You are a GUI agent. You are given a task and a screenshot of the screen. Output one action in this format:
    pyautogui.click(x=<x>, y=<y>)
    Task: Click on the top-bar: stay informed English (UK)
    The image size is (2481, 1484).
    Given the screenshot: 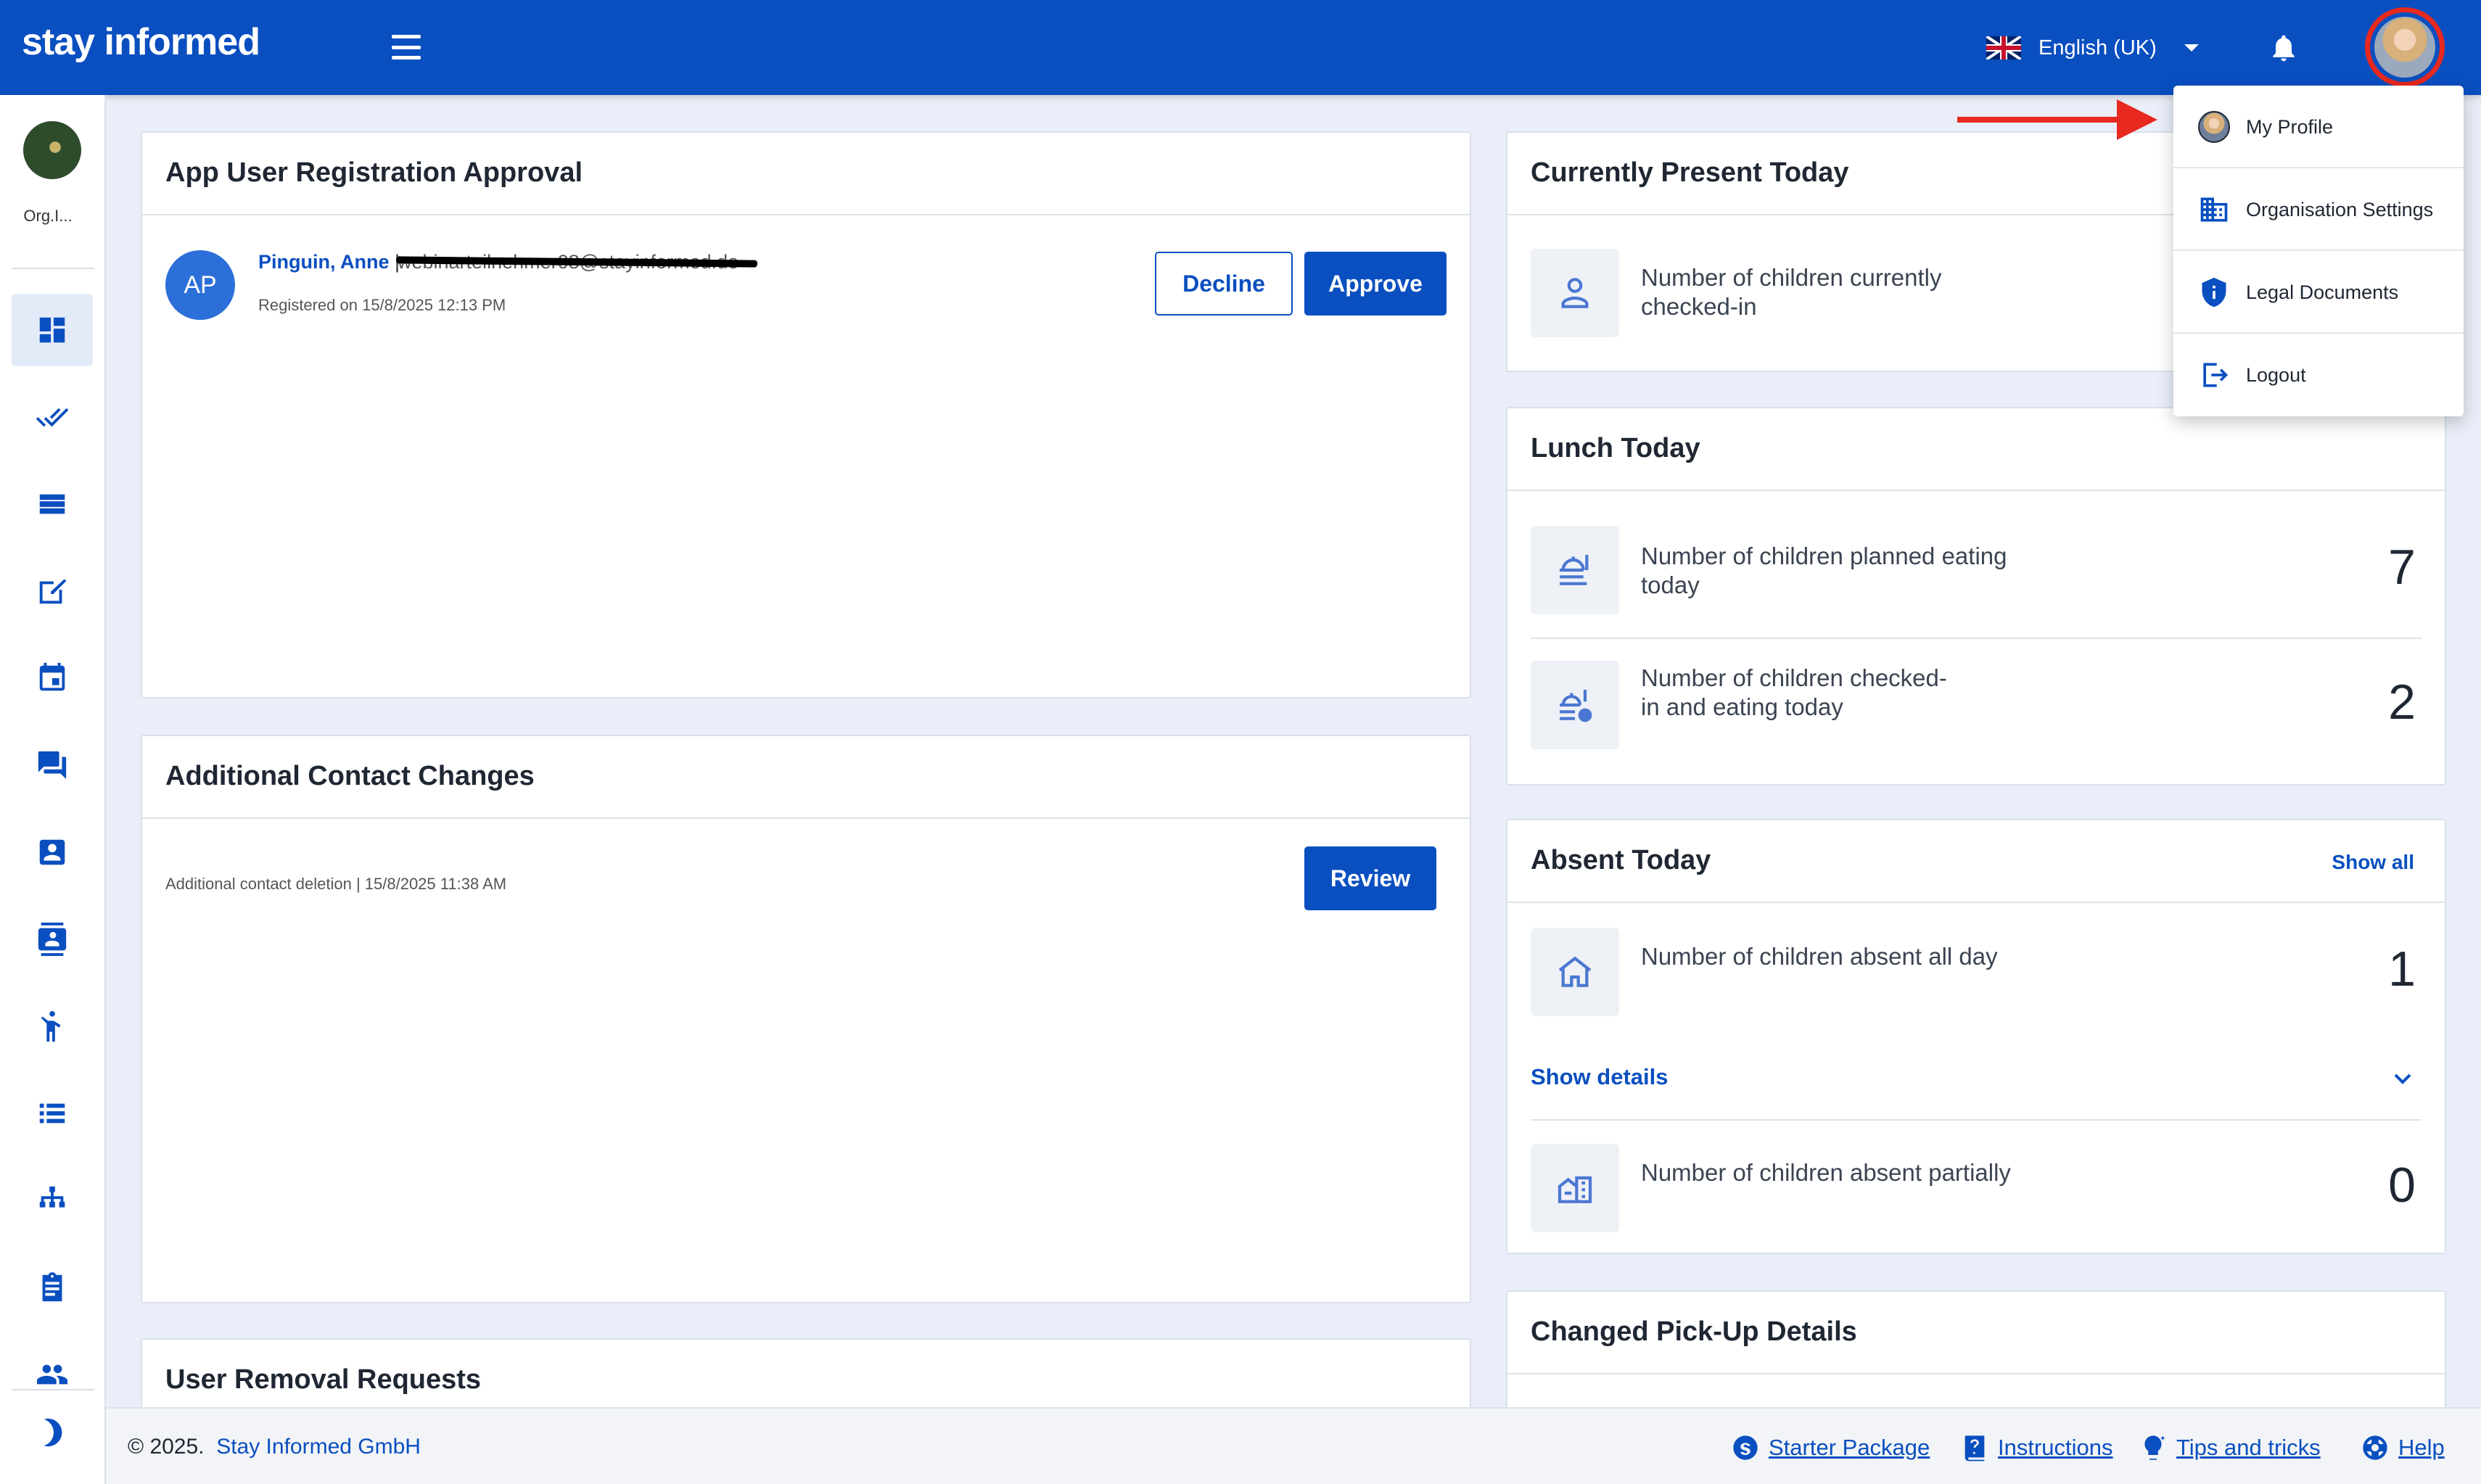 What is the action you would take?
    pyautogui.click(x=1240, y=48)
    